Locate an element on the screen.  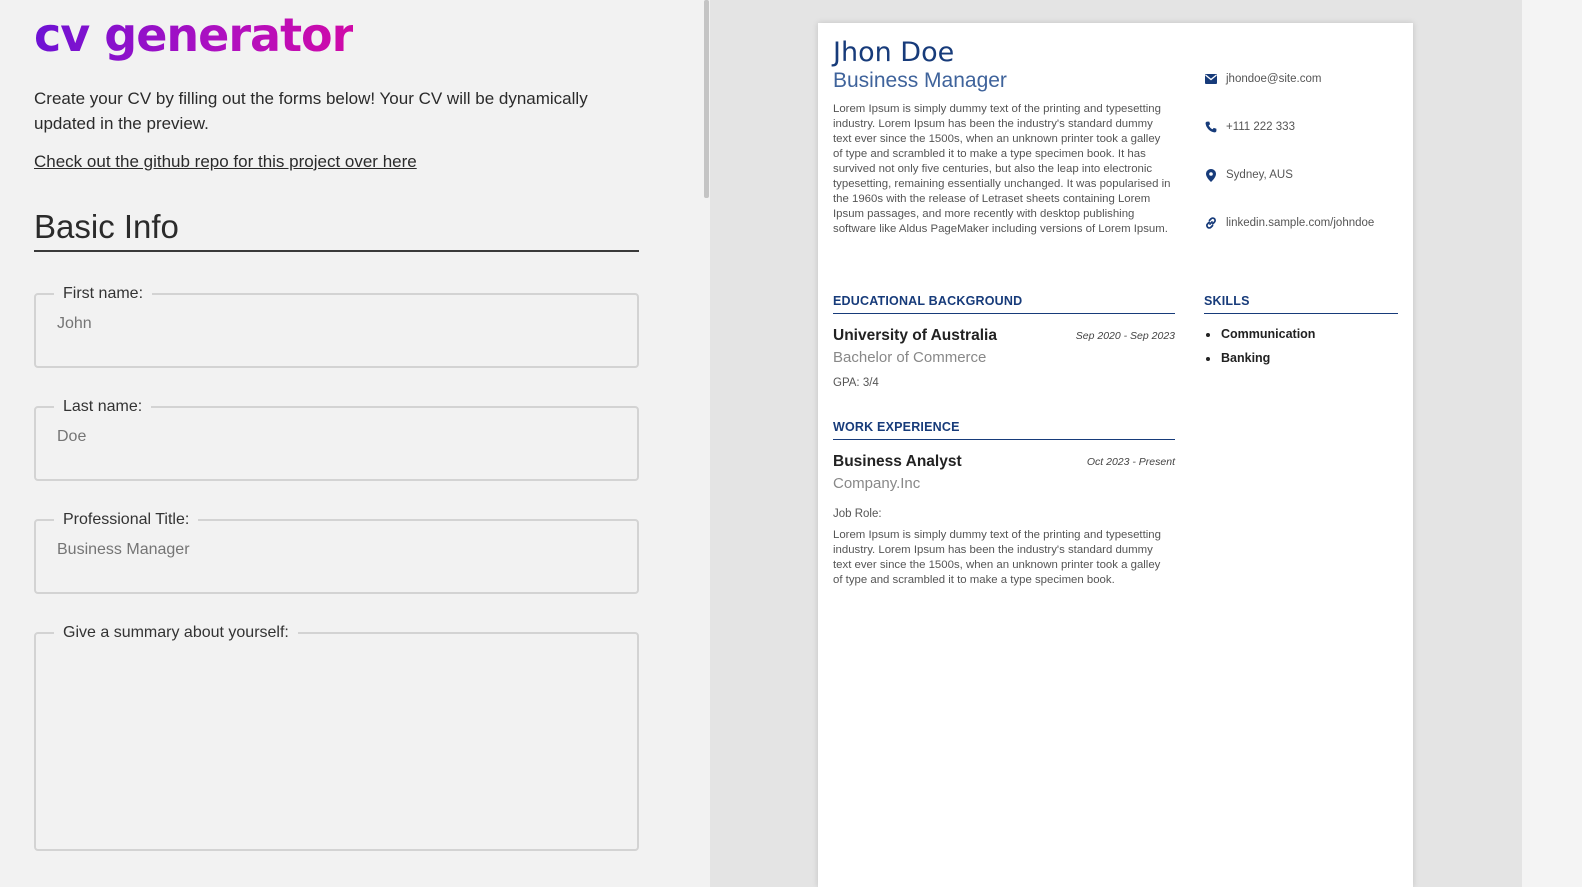
summary-label: Give a summary about yourself: is located at coordinates (176, 632).